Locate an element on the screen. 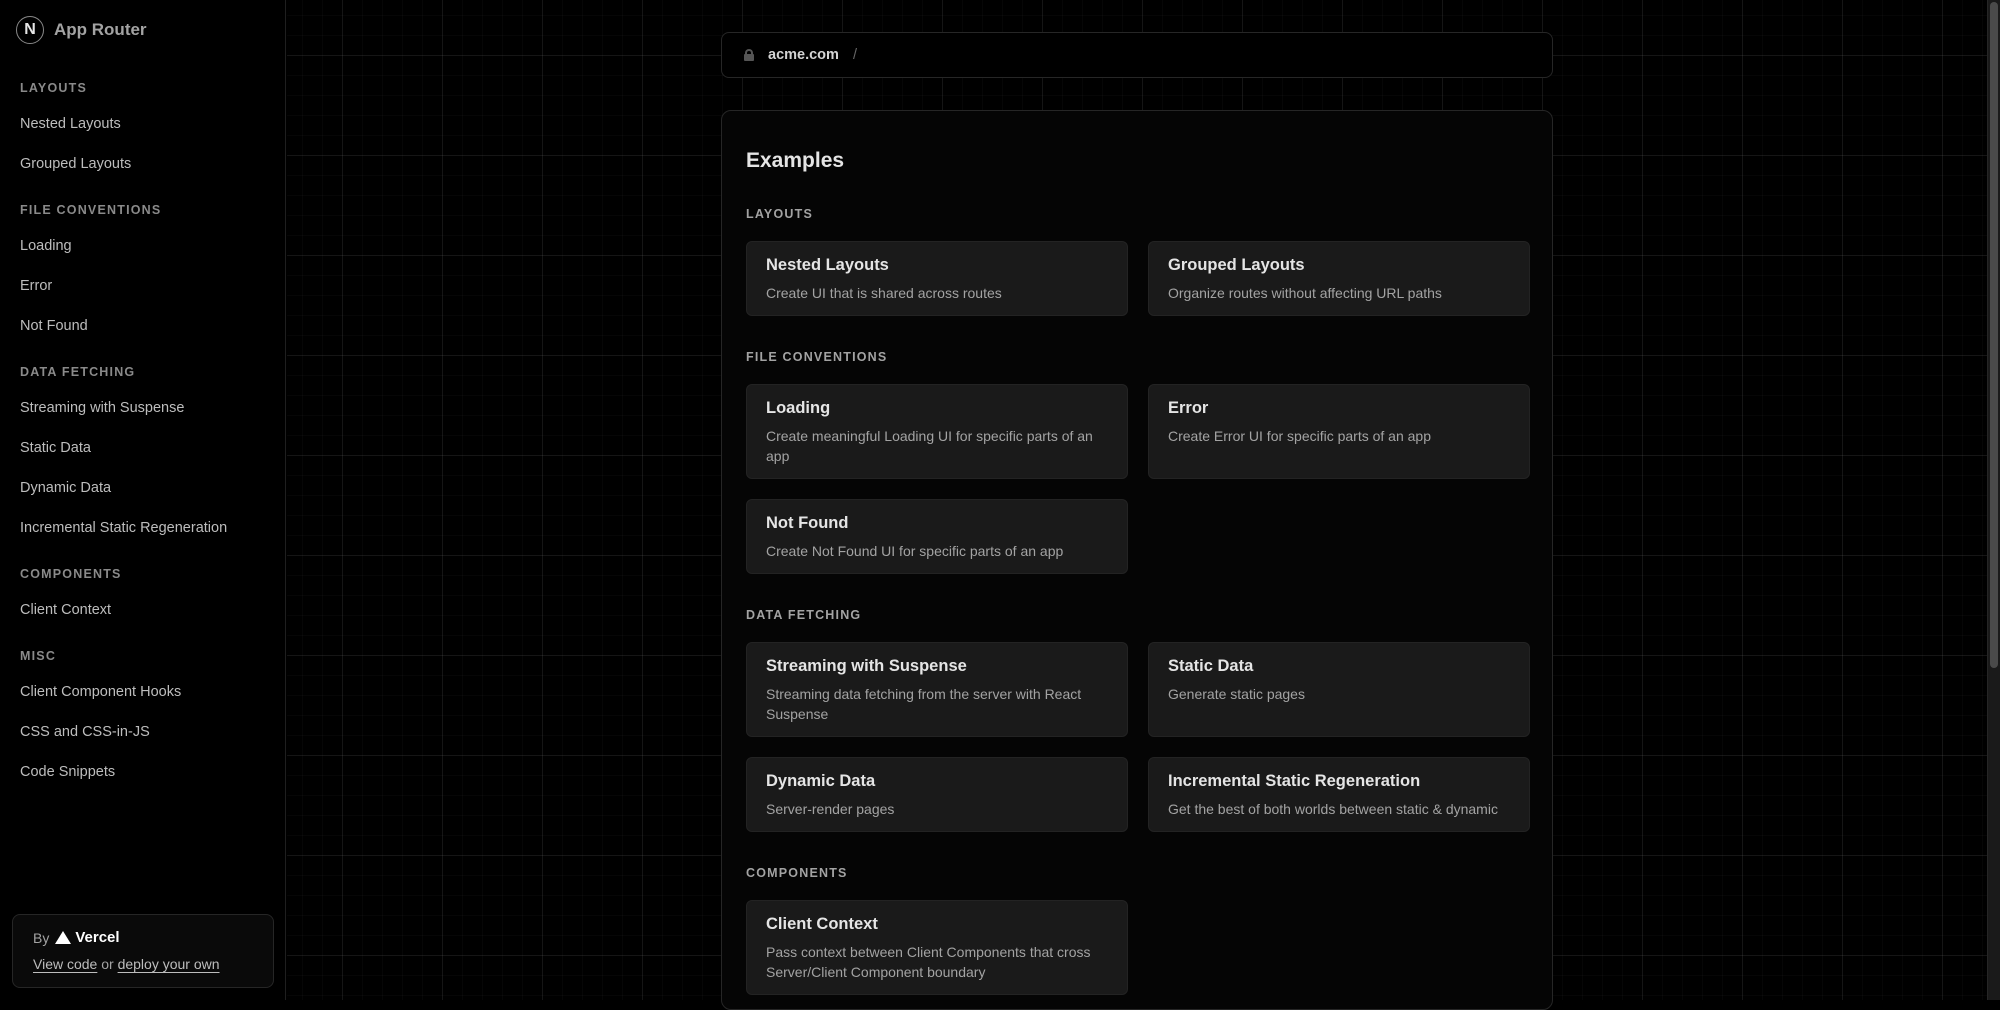  nav-group-components: Components Client Context is located at coordinates (143, 594).